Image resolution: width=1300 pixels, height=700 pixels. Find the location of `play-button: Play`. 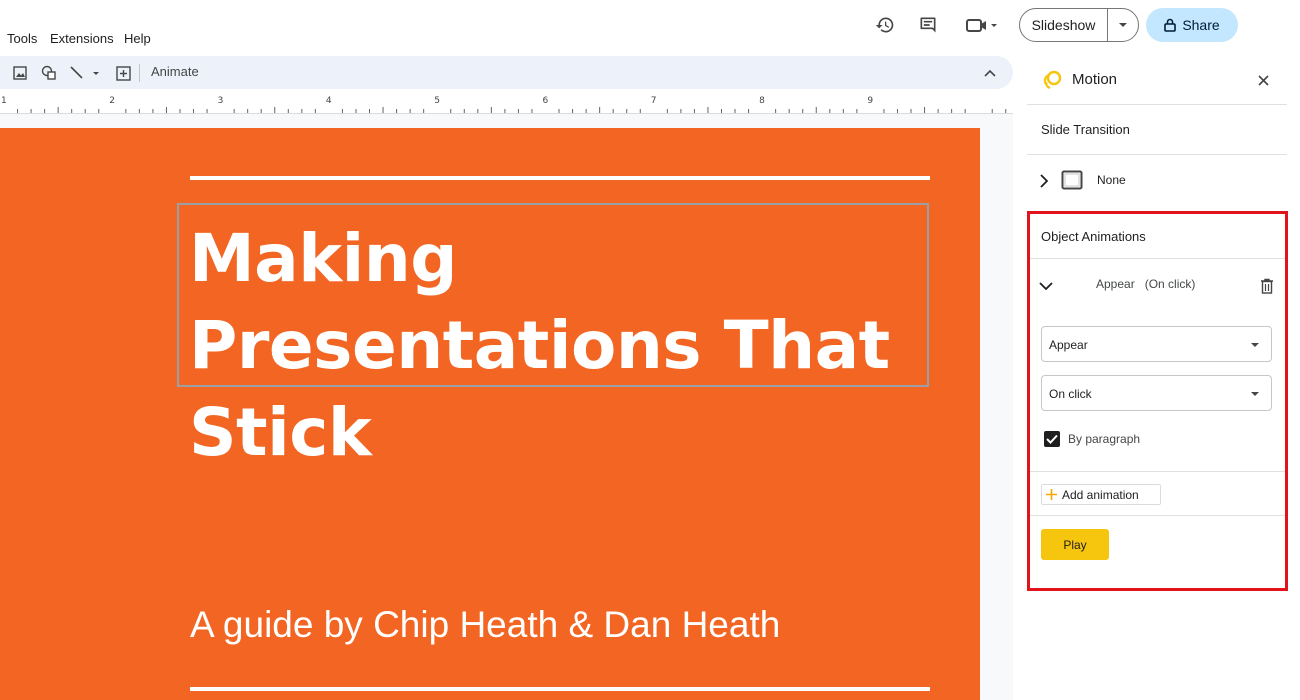

play-button: Play is located at coordinates (1075, 544).